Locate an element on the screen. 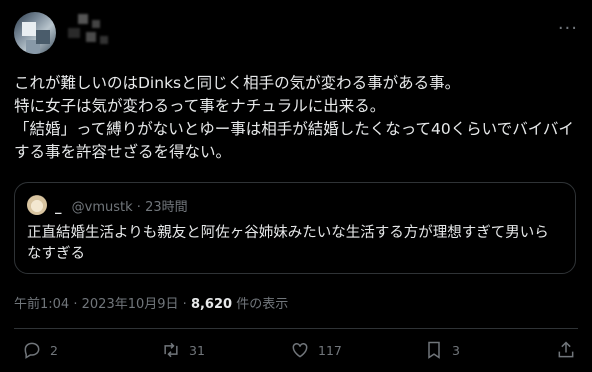 Image resolution: width=592 pixels, height=372 pixels. retweet-button: 31 is located at coordinates (183, 350).